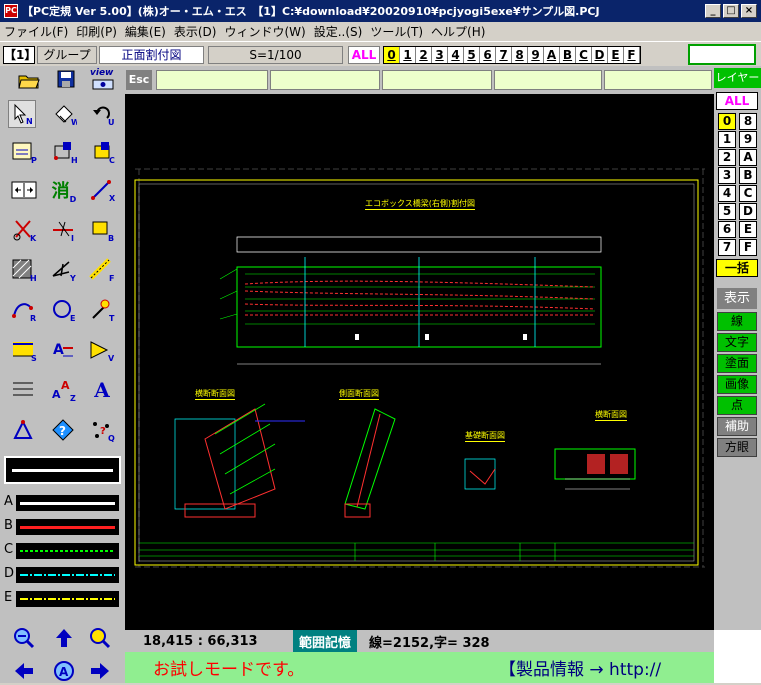 This screenshot has width=761, height=685. Describe the element at coordinates (737, 447) in the screenshot. I see `display-grid-button: 方眼` at that location.